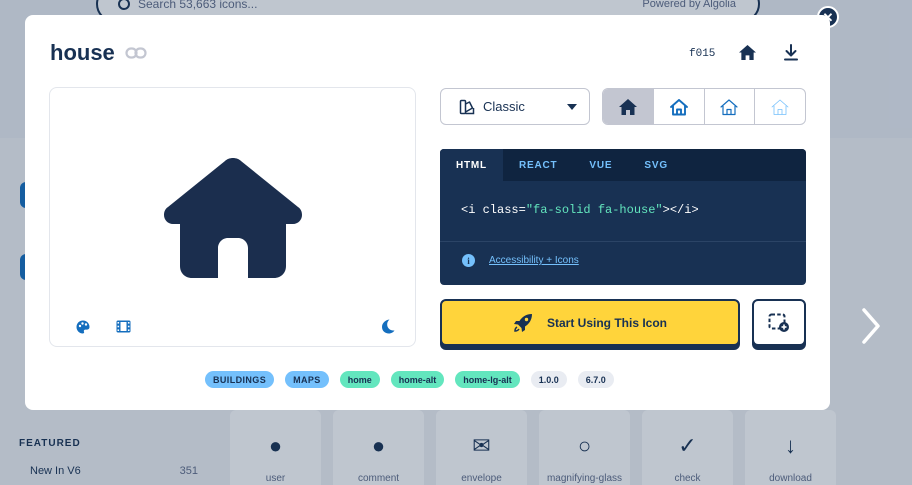 This screenshot has height=485, width=912. I want to click on house-thin-icon, so click(780, 107).